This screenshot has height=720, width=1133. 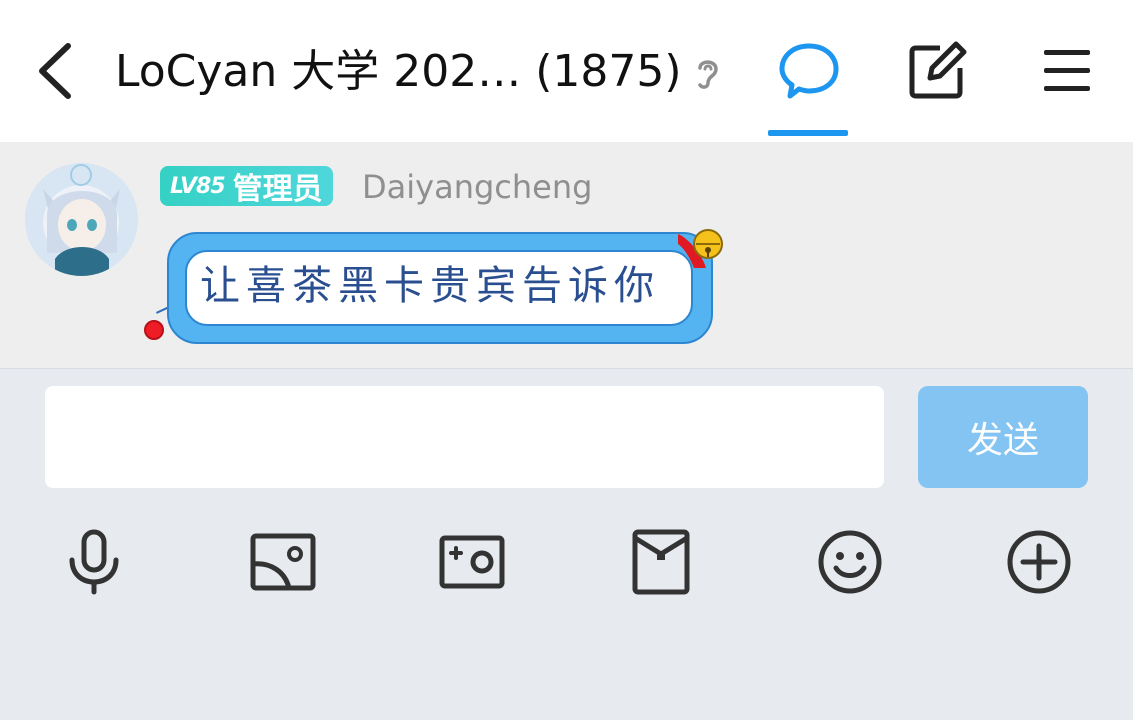 What do you see at coordinates (808, 133) in the screenshot?
I see `active-tab-indicator` at bounding box center [808, 133].